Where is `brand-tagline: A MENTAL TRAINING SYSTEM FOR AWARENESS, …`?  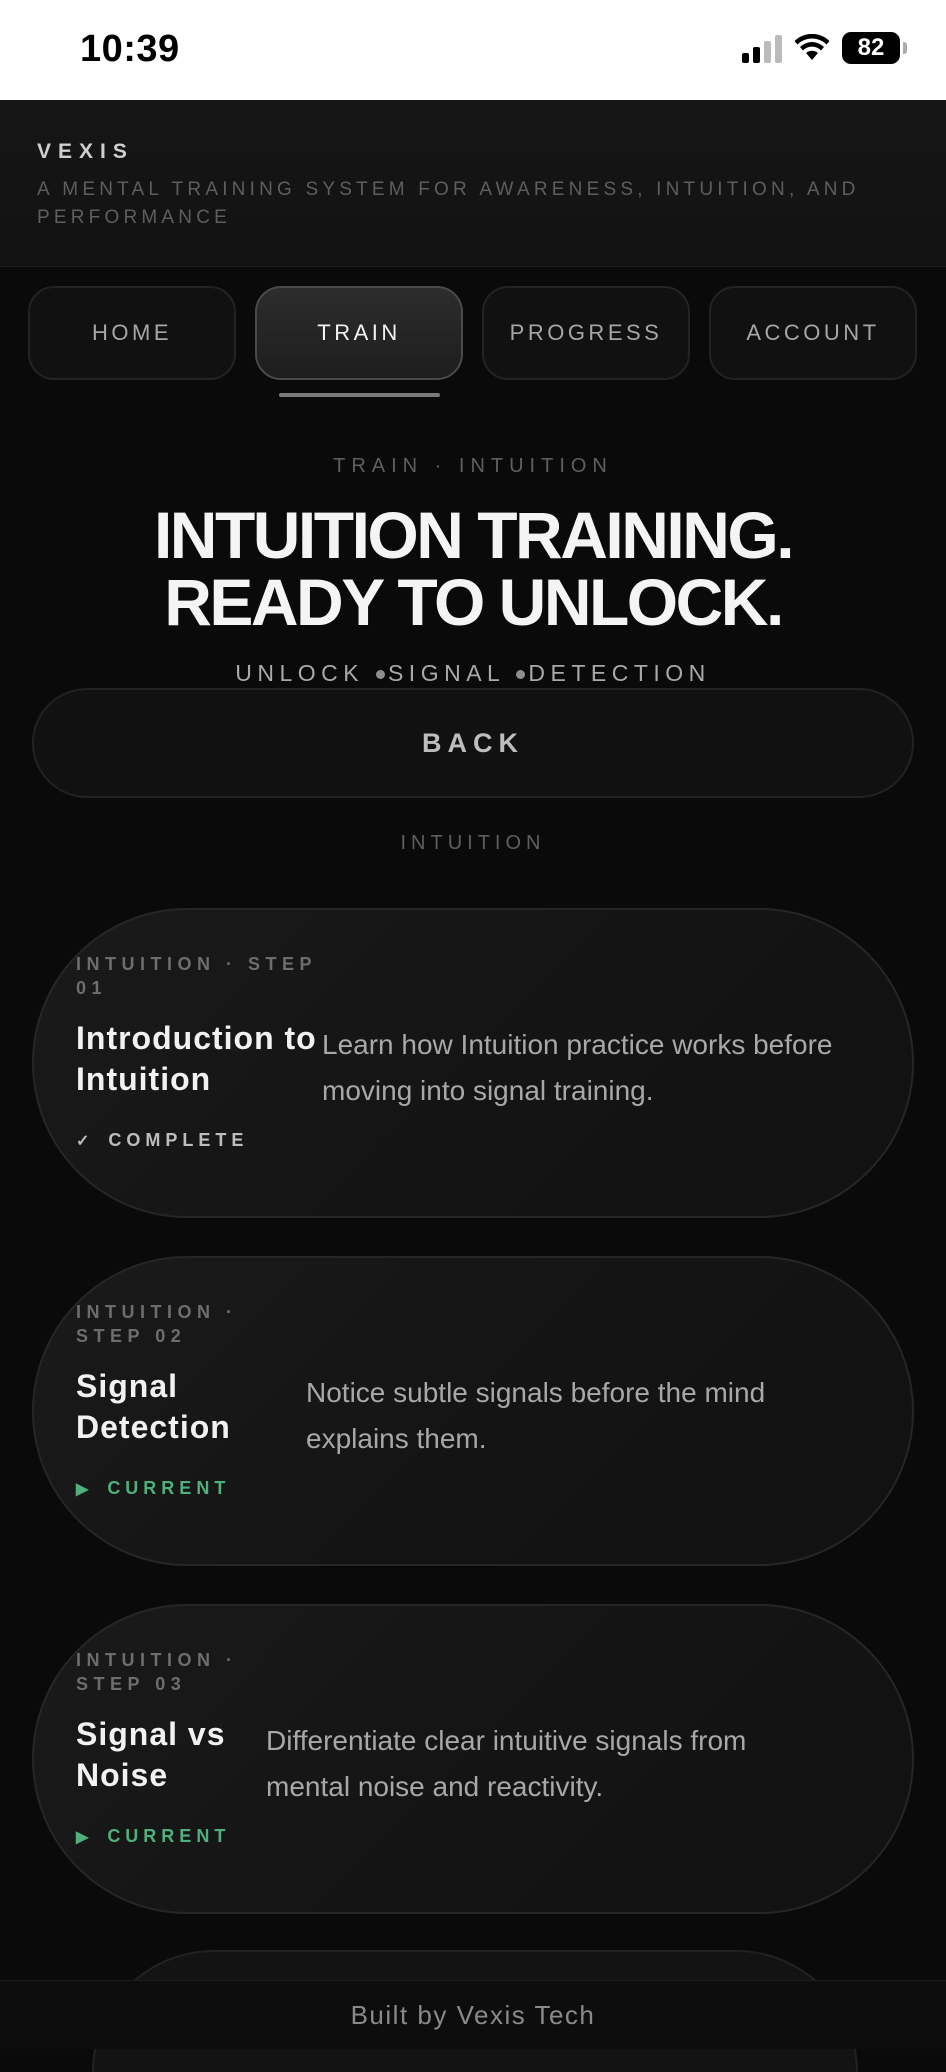
brand-tagline: A MENTAL TRAINING SYSTEM FOR AWARENESS, … is located at coordinates (448, 203).